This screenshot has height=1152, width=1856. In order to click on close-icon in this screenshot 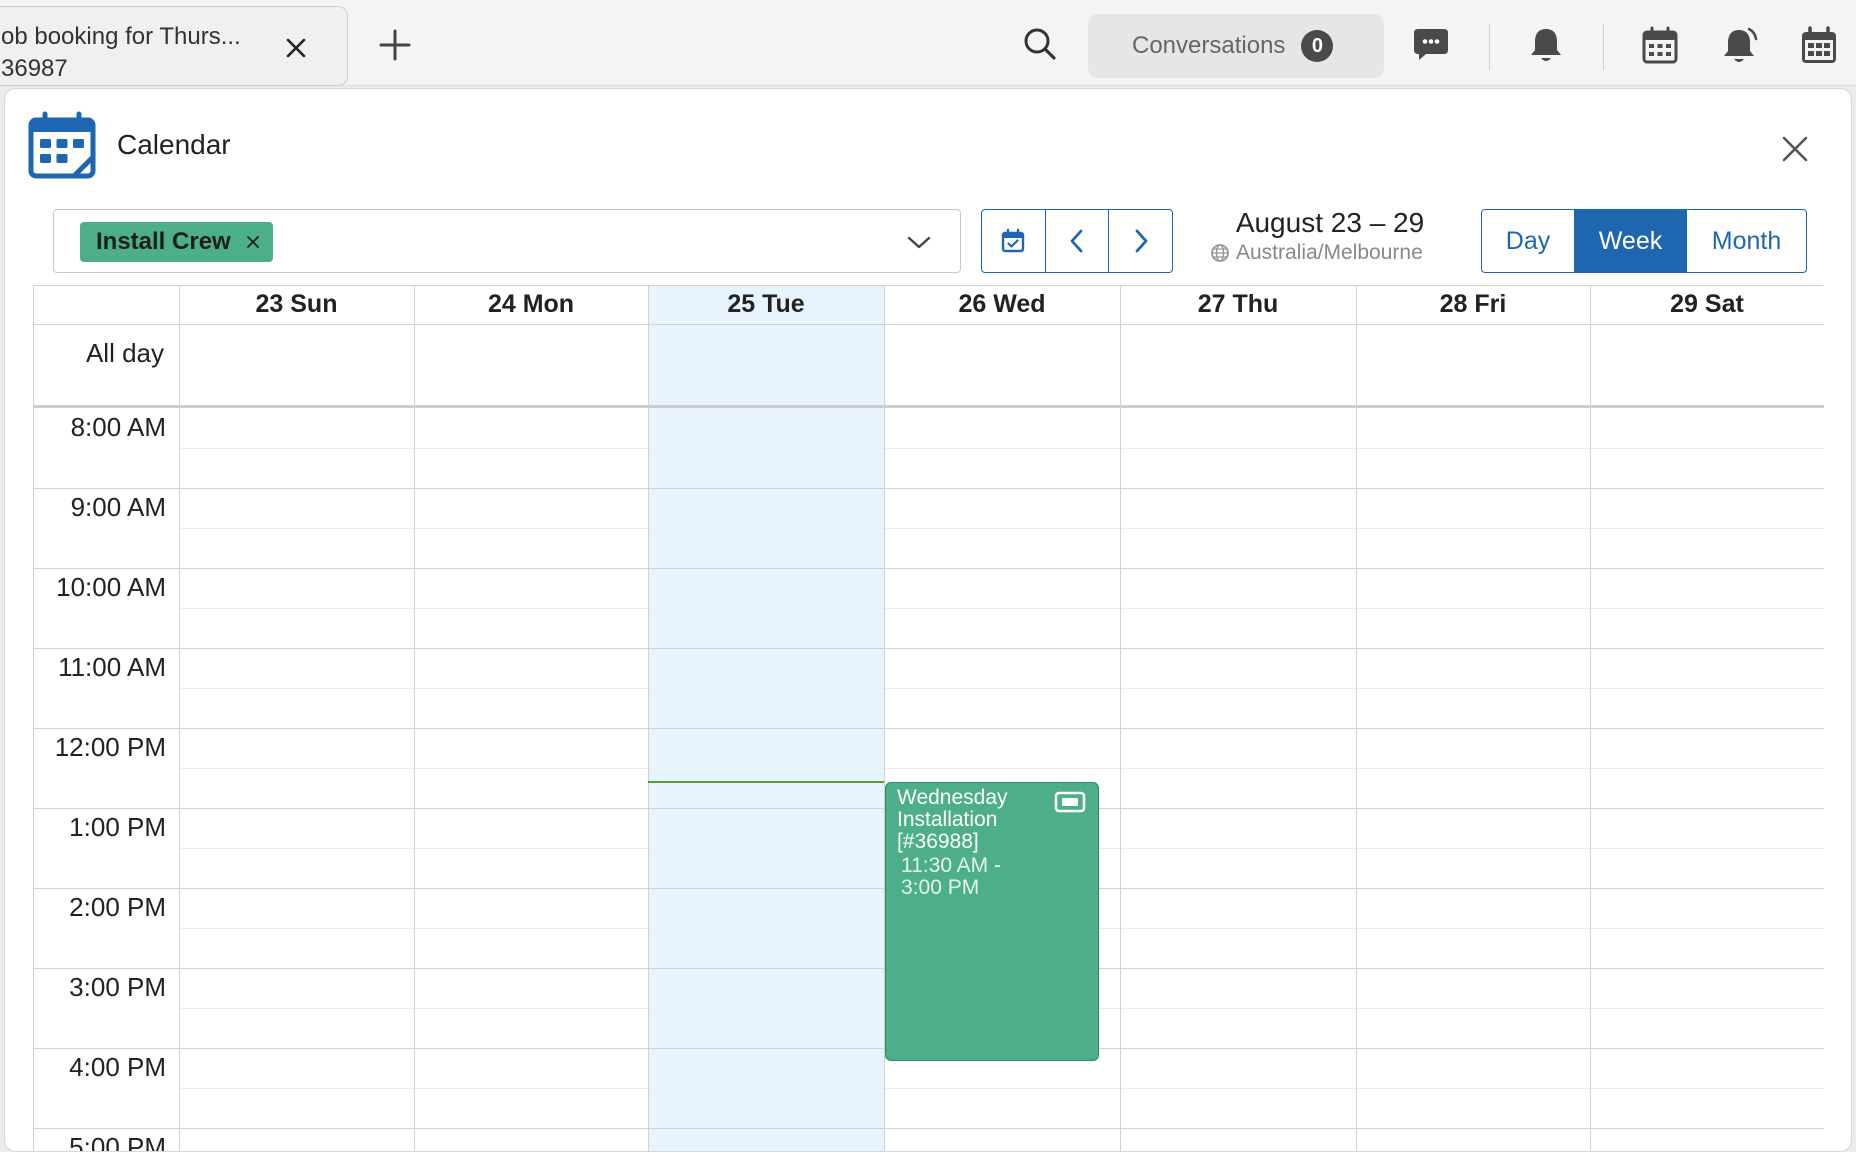, I will do `click(1795, 149)`.